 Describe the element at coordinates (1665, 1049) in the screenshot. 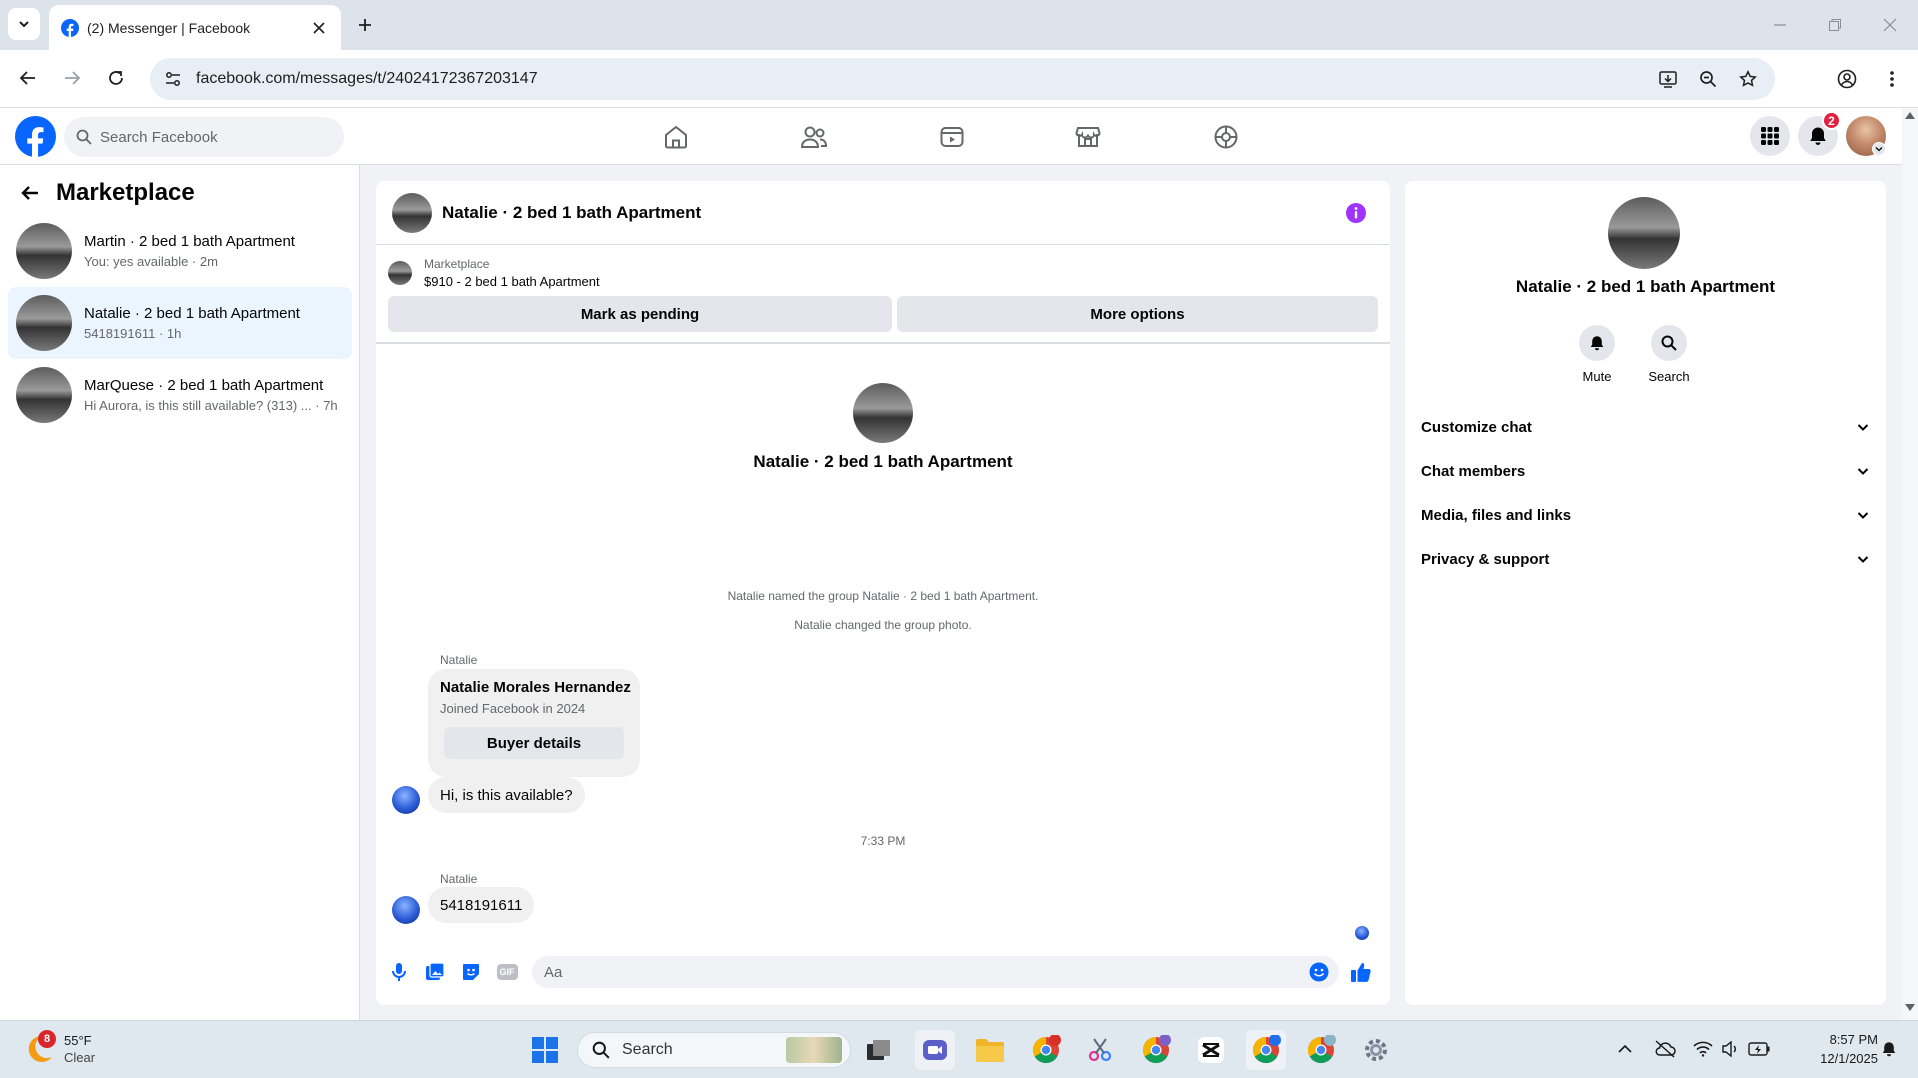

I see `onedrive-status` at that location.